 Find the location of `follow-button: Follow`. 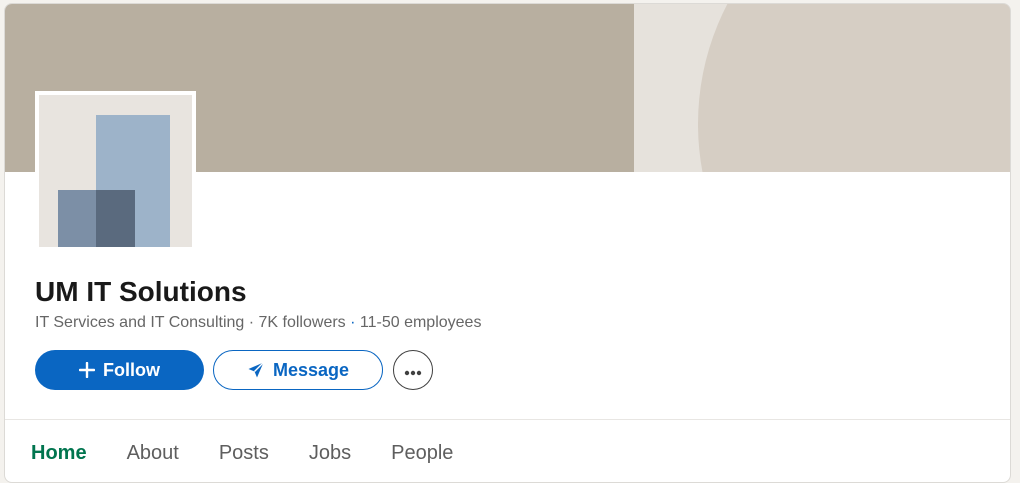

follow-button: Follow is located at coordinates (119, 370).